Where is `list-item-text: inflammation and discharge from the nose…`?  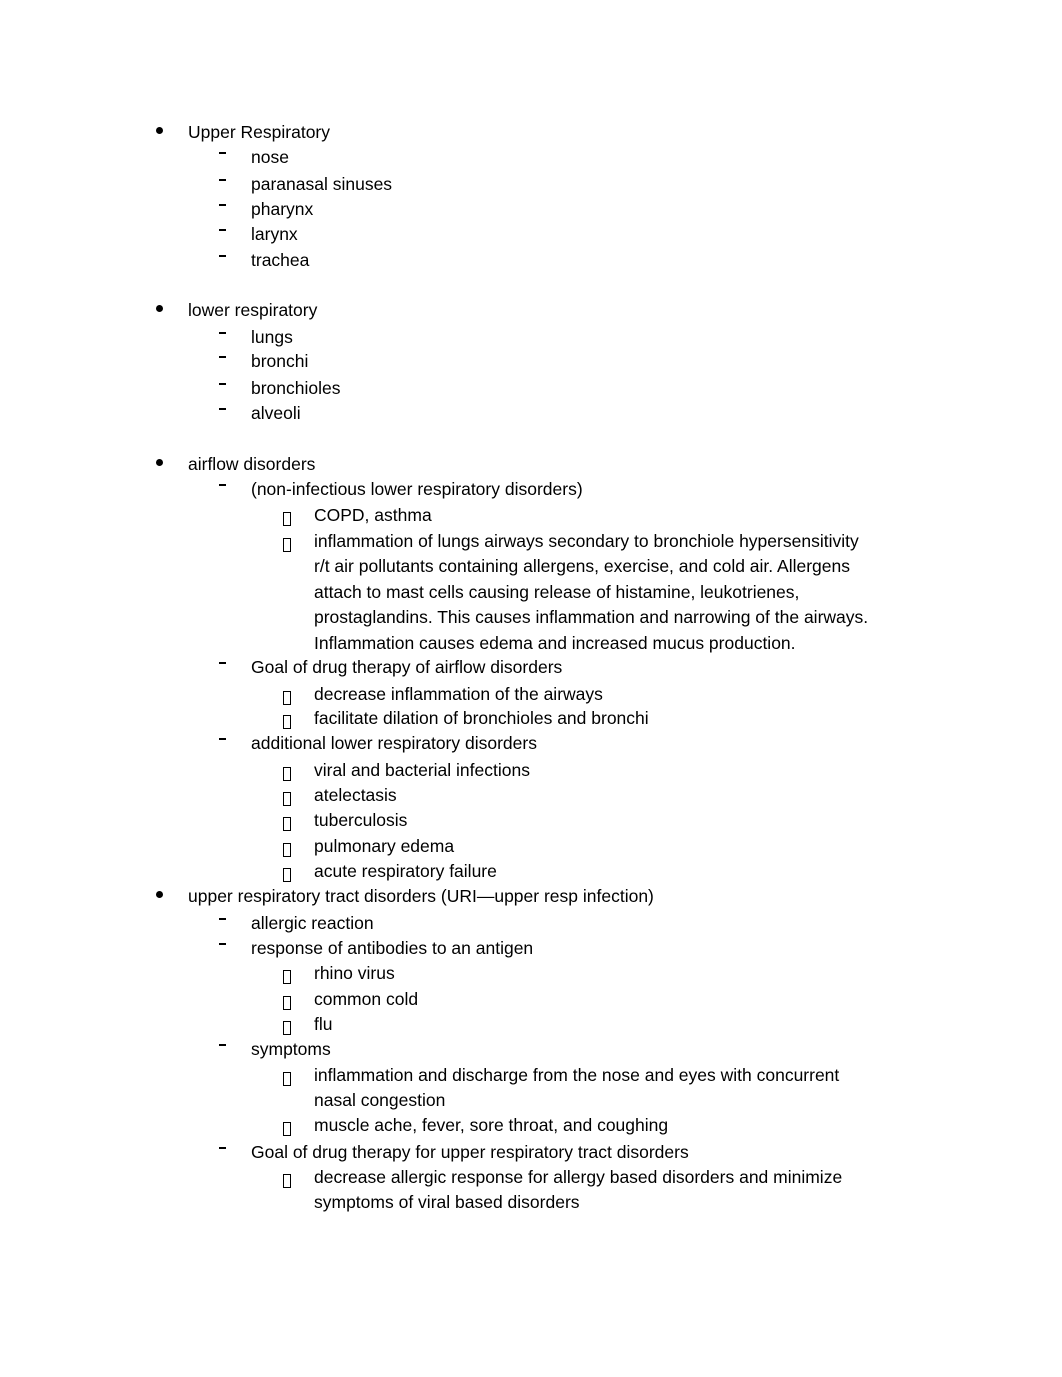 list-item-text: inflammation and discharge from the nose… is located at coordinates (577, 1075).